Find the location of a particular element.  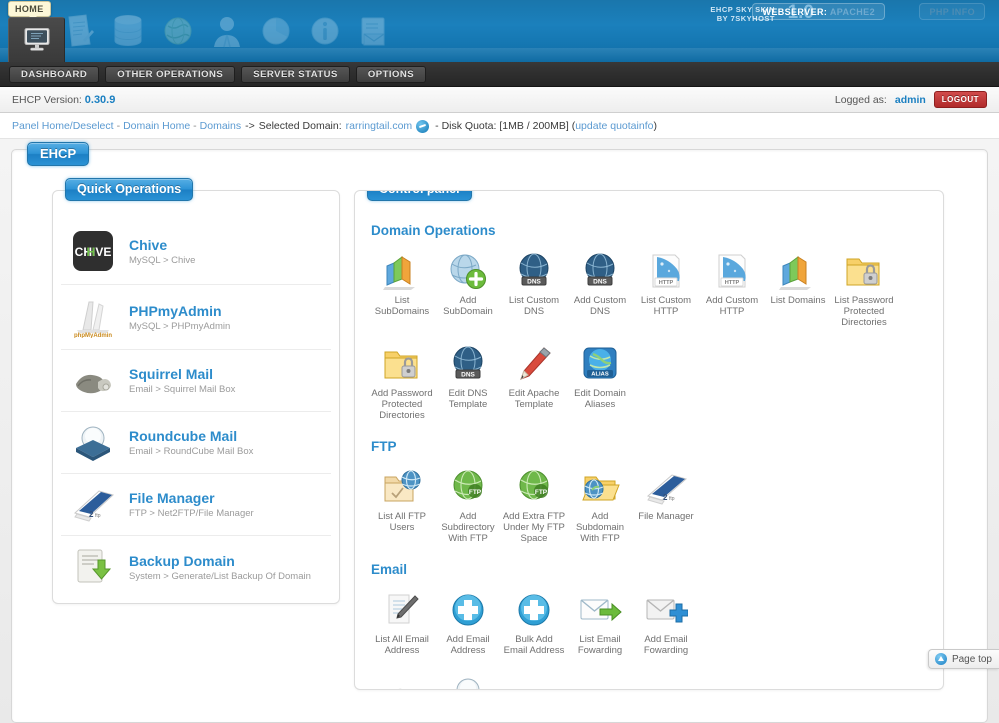

tile-add-custom-dns: DNS Add Custom DNS is located at coordinates (600, 287).